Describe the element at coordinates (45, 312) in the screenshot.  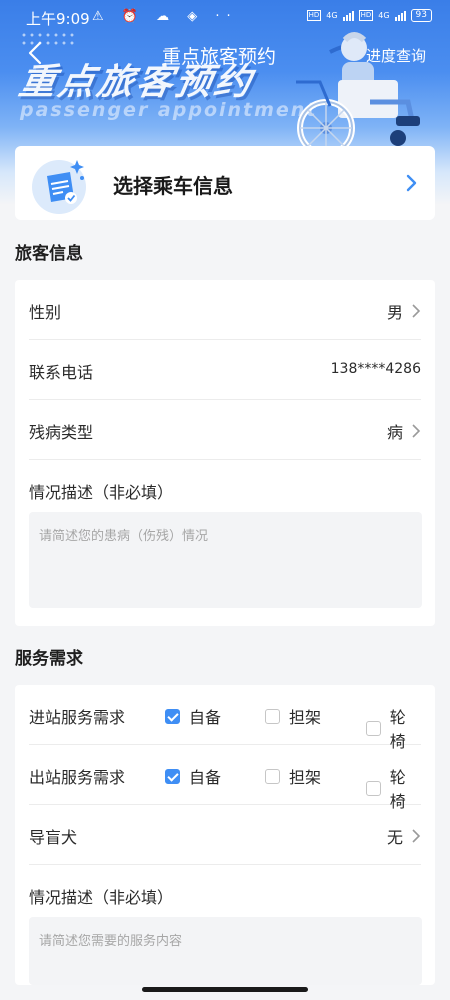
I see `gender-label: 性别` at that location.